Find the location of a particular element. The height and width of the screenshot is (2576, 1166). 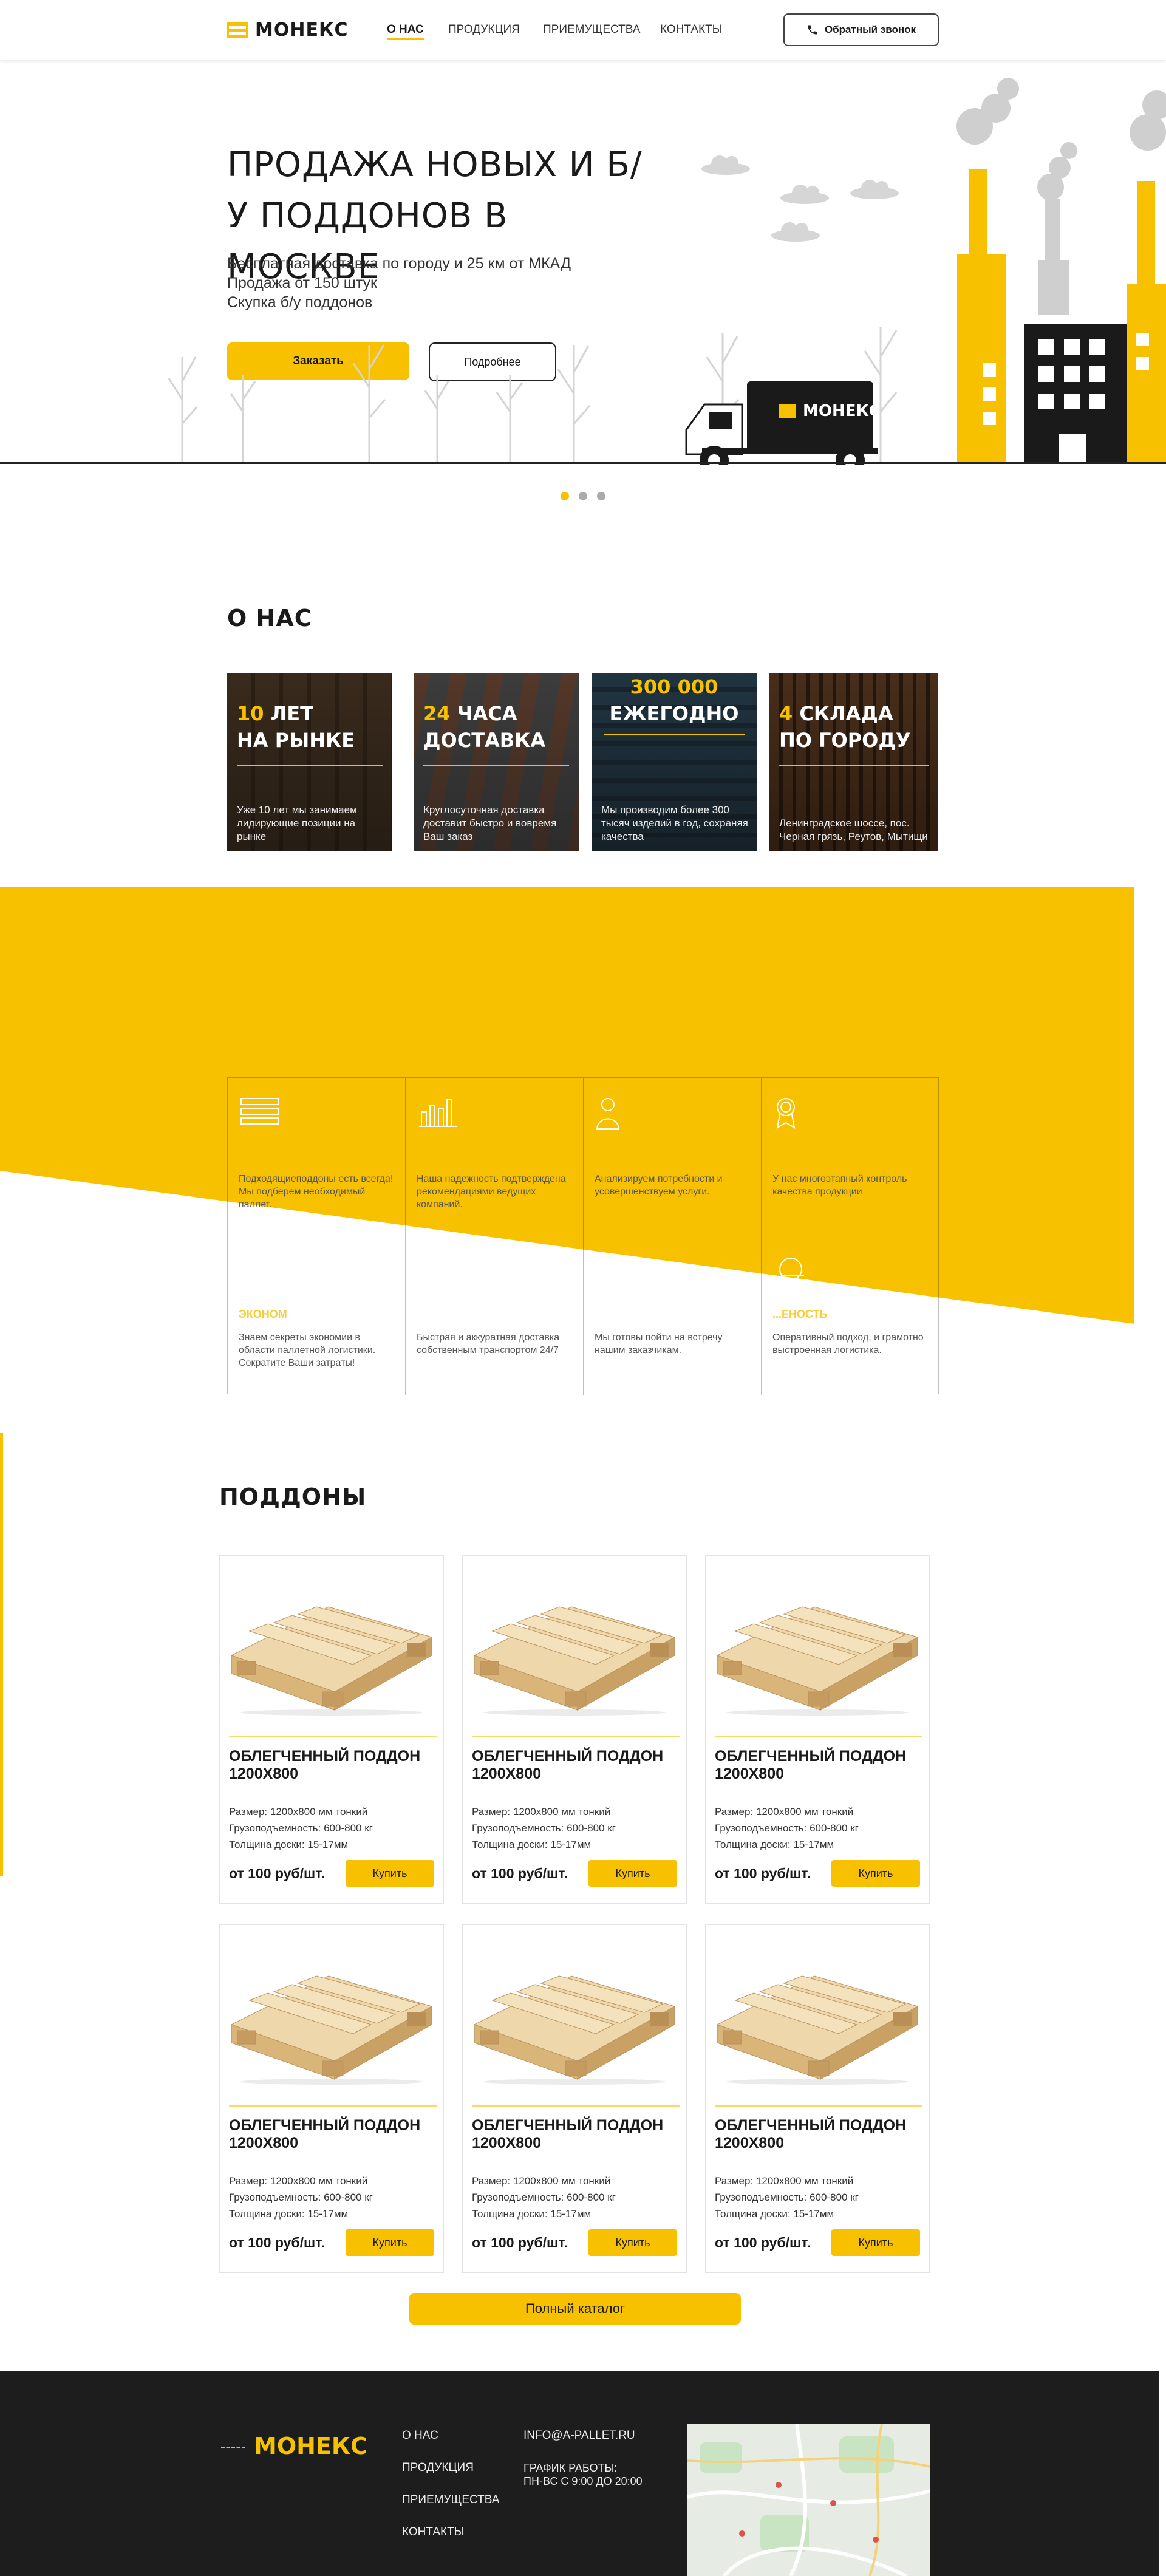

footer-hours-value: ПН-ВС С 9:00 ДО 20:00 is located at coordinates (583, 2481).